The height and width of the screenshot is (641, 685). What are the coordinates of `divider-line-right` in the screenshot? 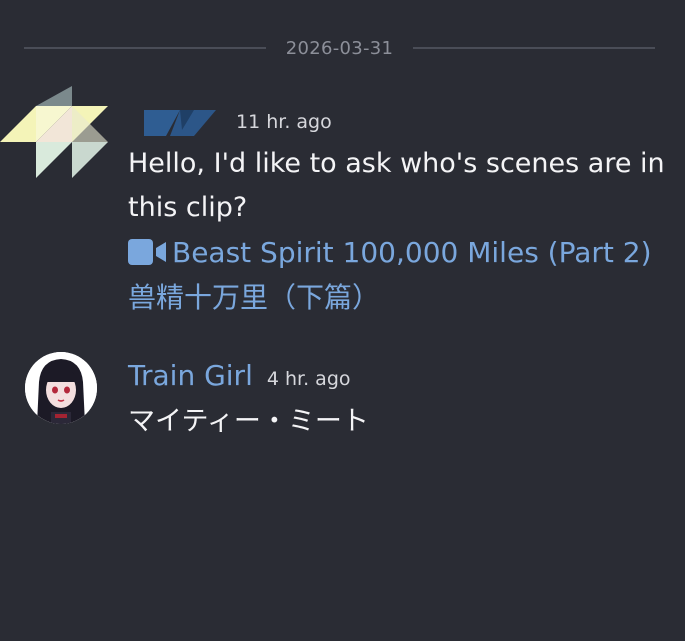 It's located at (534, 48).